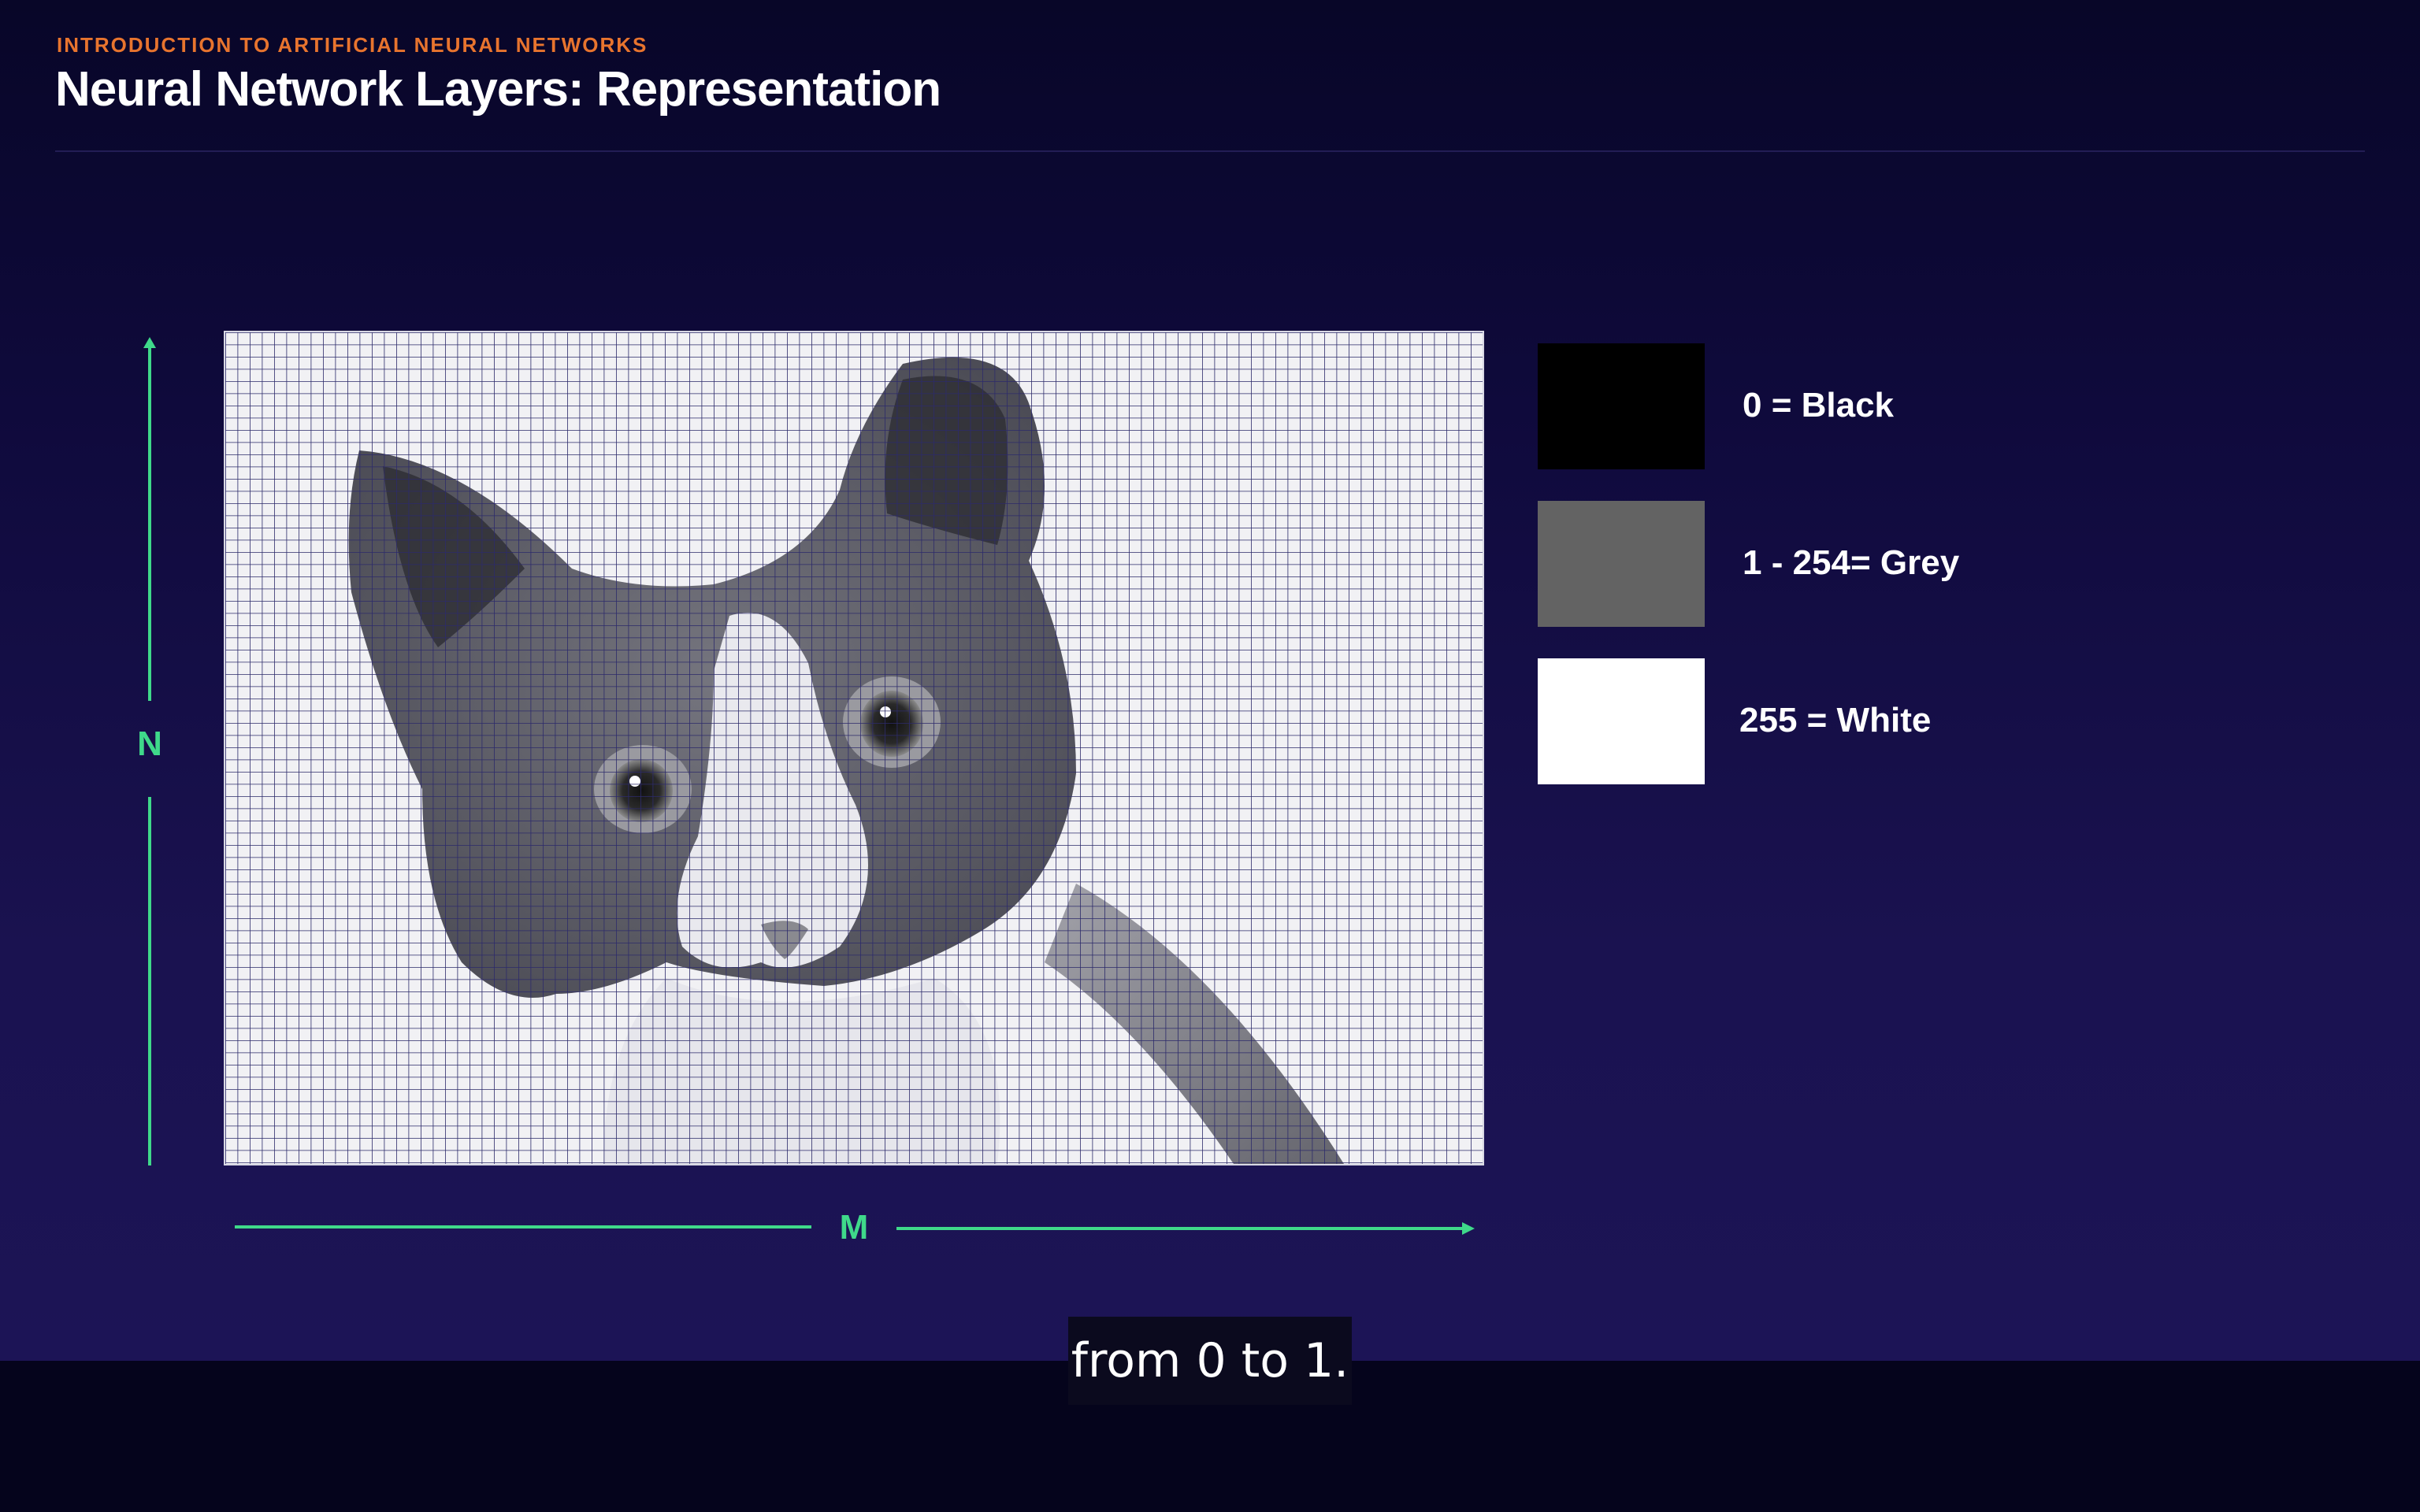 This screenshot has width=2420, height=1512. I want to click on n-axis: N, so click(149, 748).